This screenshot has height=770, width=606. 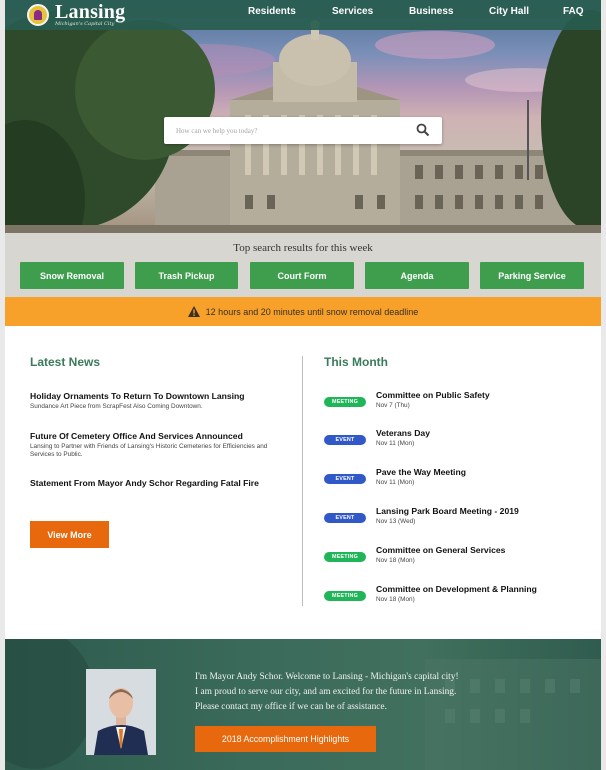 What do you see at coordinates (69, 534) in the screenshot?
I see `view-more-button: View More` at bounding box center [69, 534].